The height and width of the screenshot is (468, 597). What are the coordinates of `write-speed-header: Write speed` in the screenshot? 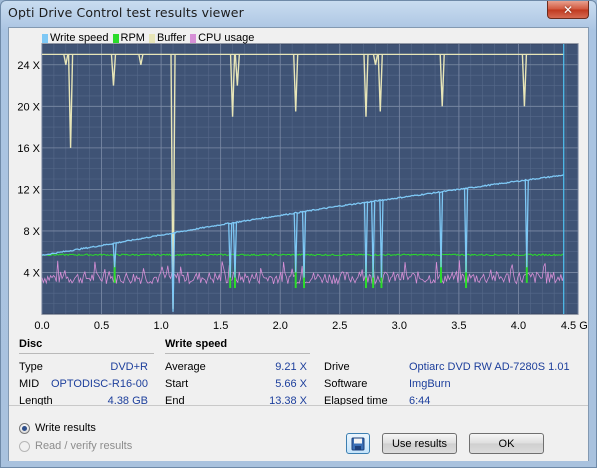 It's located at (196, 344).